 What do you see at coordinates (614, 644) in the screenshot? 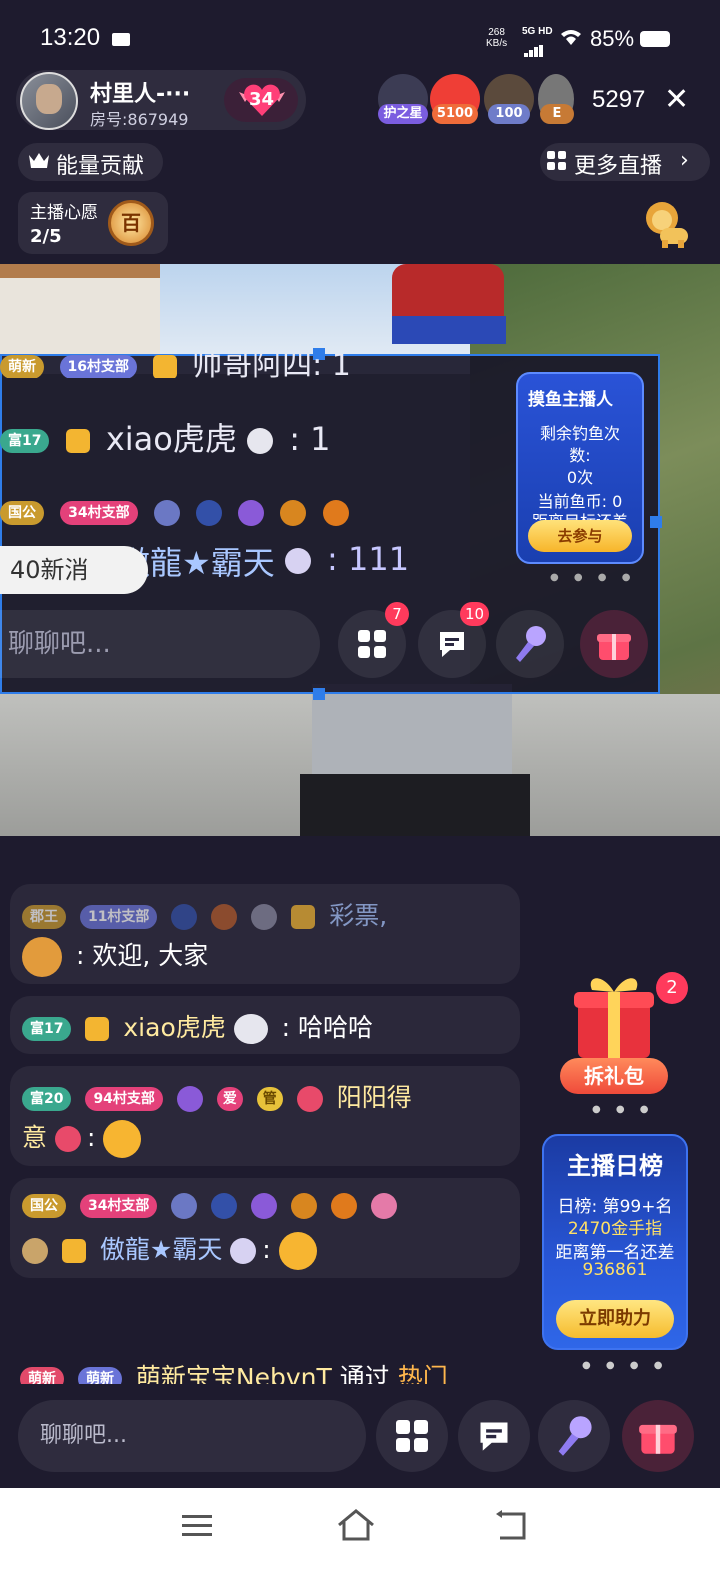
I see `overlay-gift-button` at bounding box center [614, 644].